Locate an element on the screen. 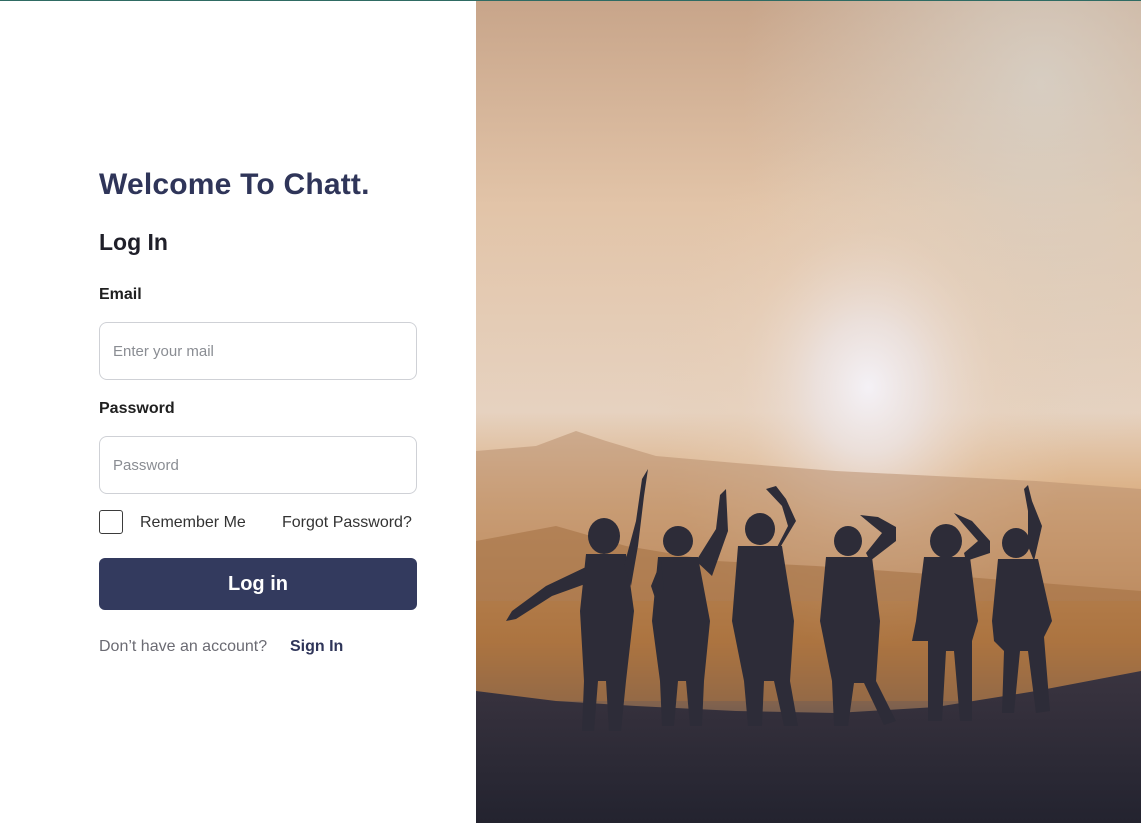  form-title: Log In is located at coordinates (133, 242).